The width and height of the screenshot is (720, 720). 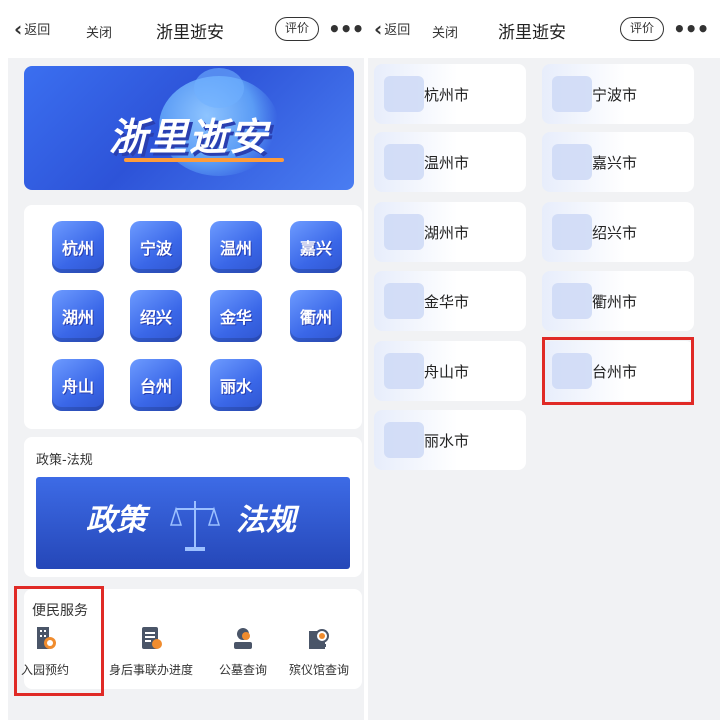 I want to click on city-tile-jiaxing: 嘉兴市, so click(x=618, y=162).